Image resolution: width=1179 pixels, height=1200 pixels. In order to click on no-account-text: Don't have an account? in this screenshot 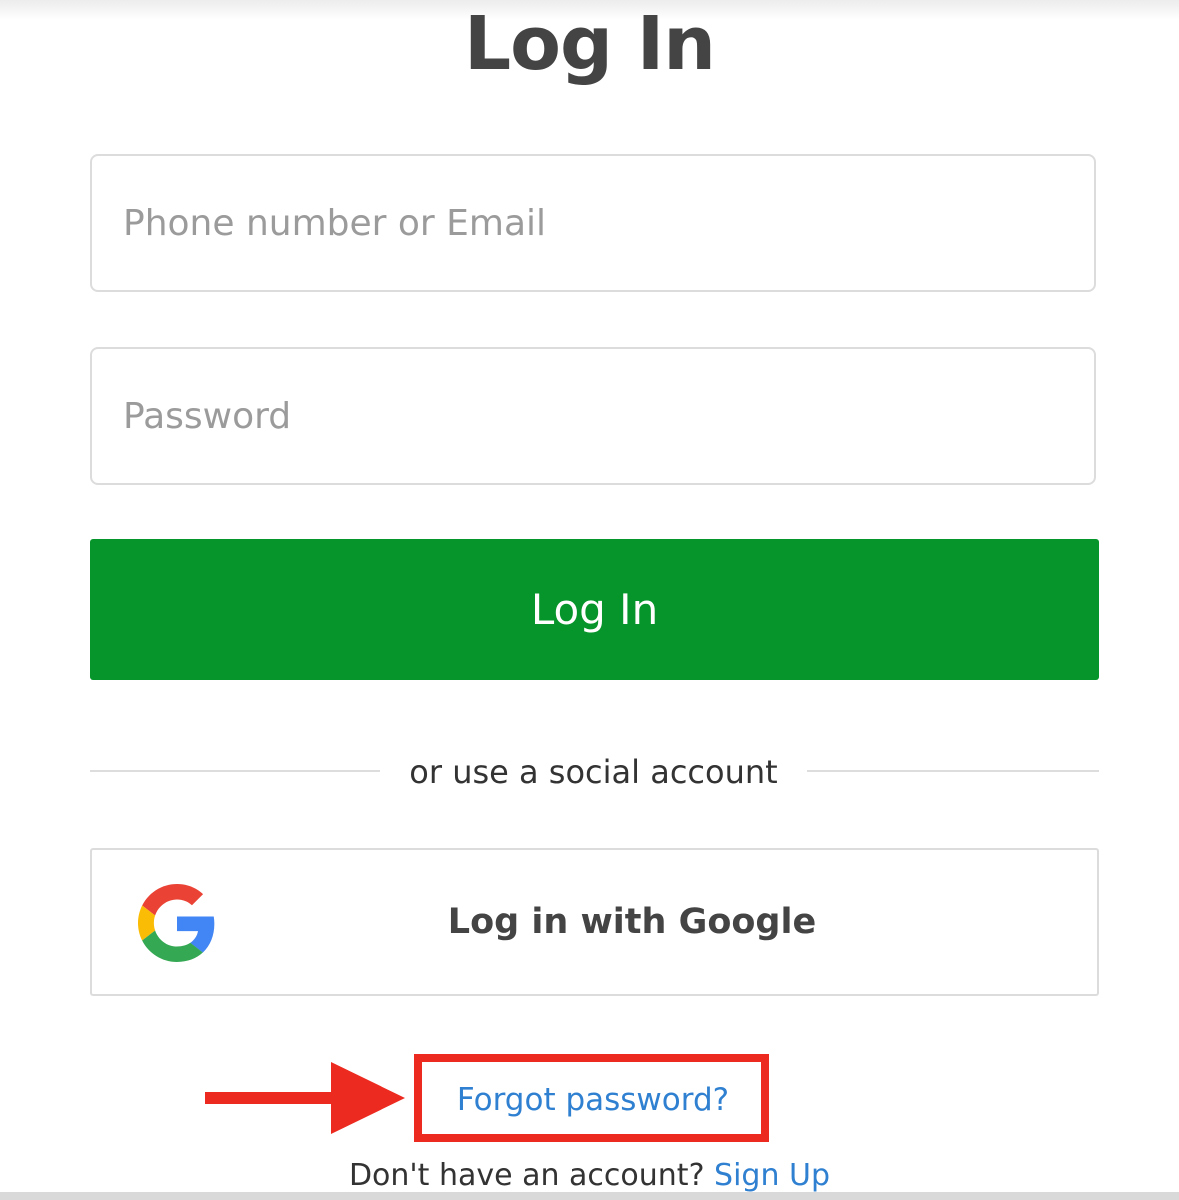, I will do `click(526, 1175)`.